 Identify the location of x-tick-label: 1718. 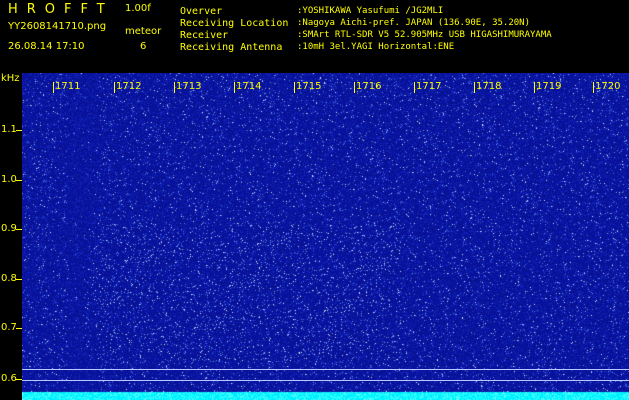
(489, 86).